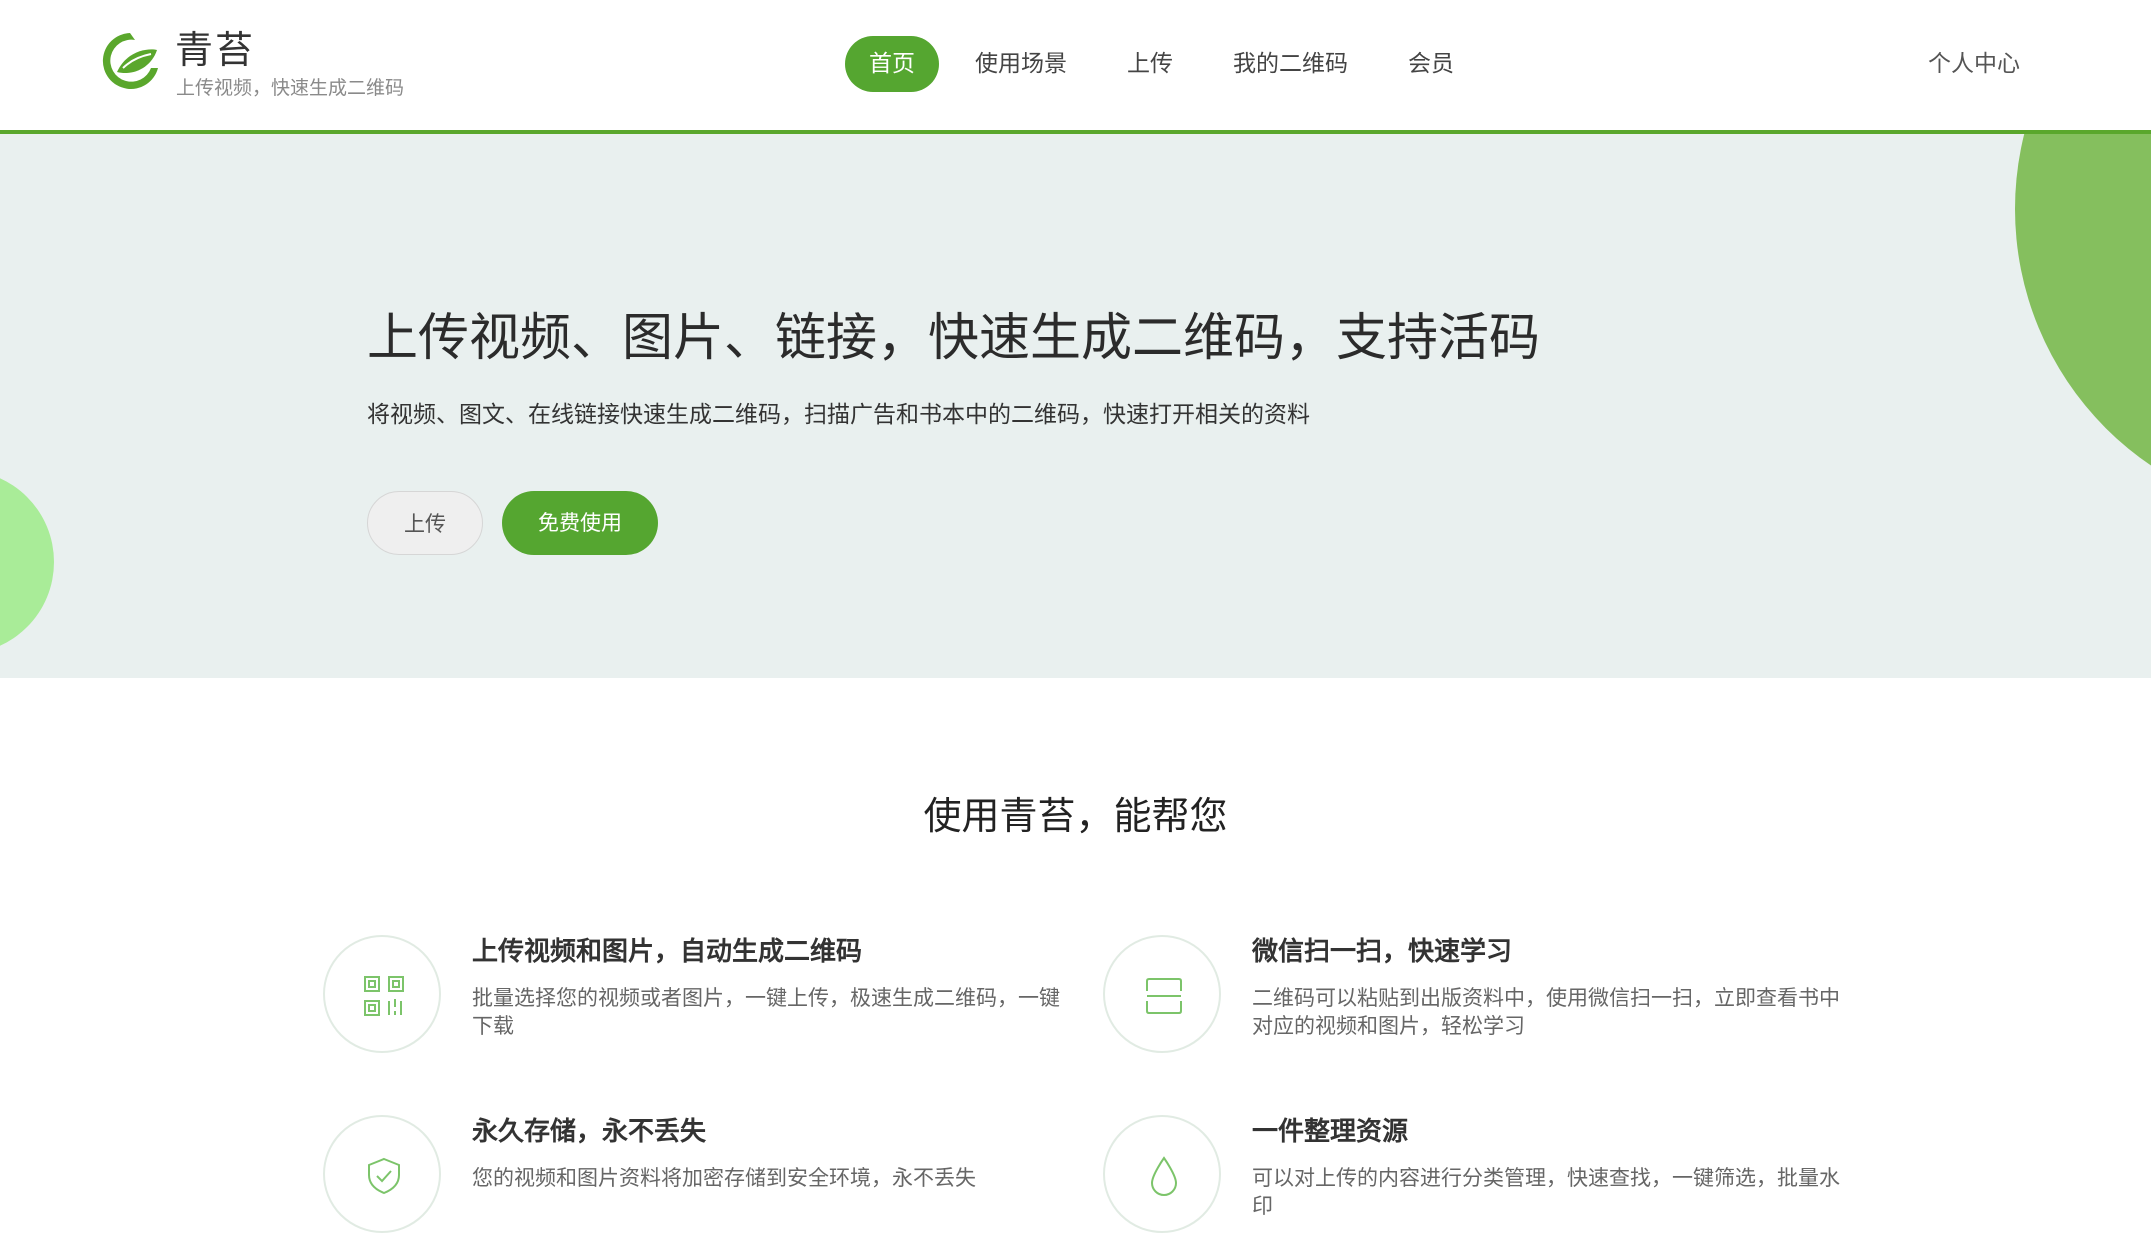 This screenshot has height=1253, width=2151. What do you see at coordinates (130, 61) in the screenshot?
I see `leaf-logo-icon` at bounding box center [130, 61].